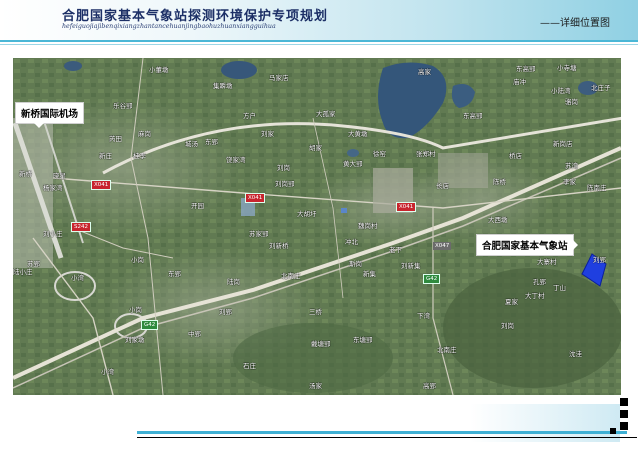  I want to click on place-label: 孔郢, so click(539, 282).